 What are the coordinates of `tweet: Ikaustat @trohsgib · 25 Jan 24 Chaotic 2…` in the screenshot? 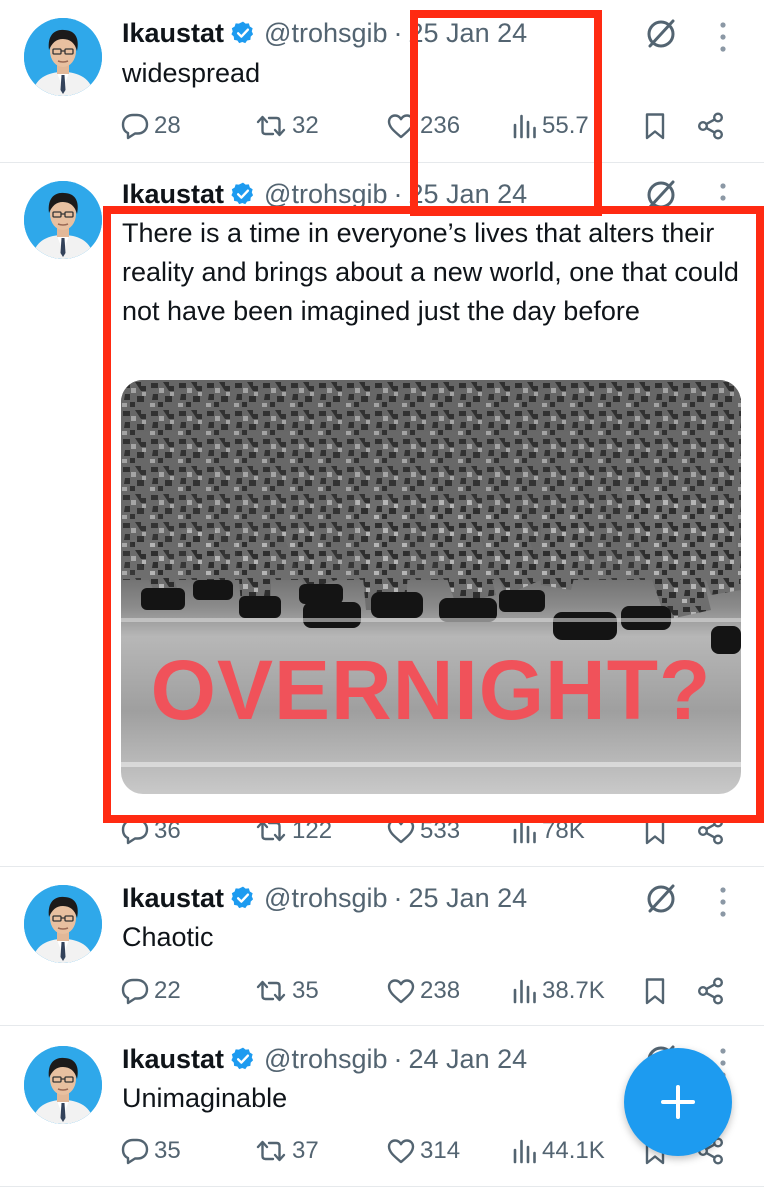 It's located at (382, 946).